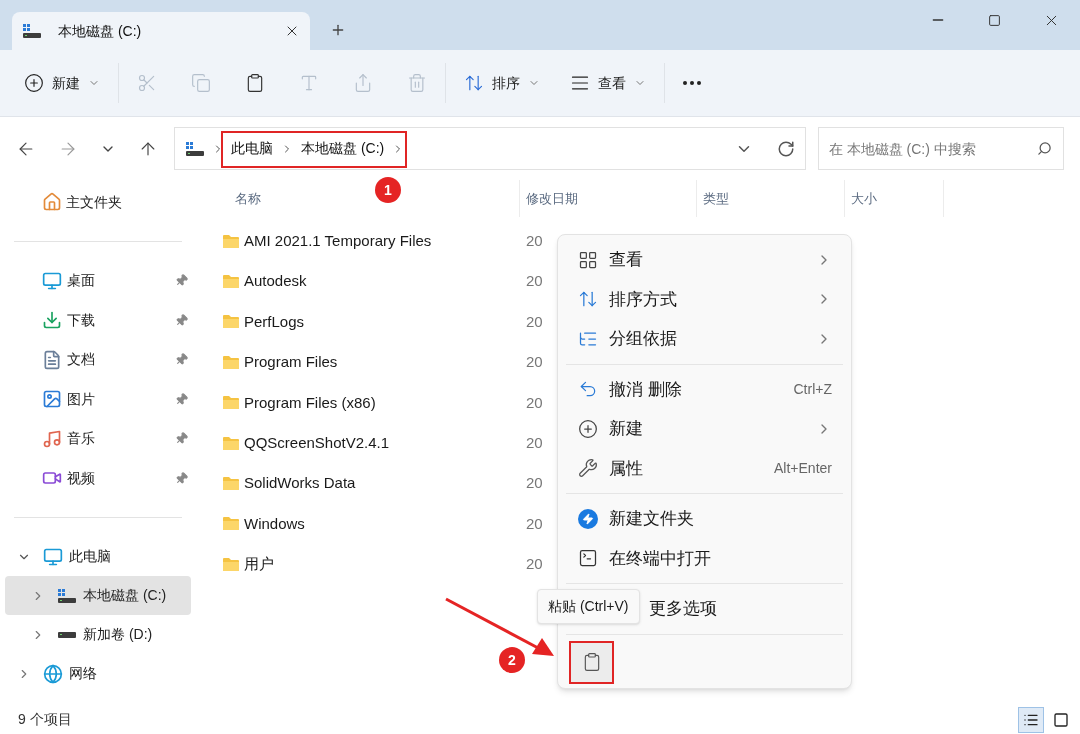 The width and height of the screenshot is (1080, 734). Describe the element at coordinates (591, 662) in the screenshot. I see `paste-button` at that location.